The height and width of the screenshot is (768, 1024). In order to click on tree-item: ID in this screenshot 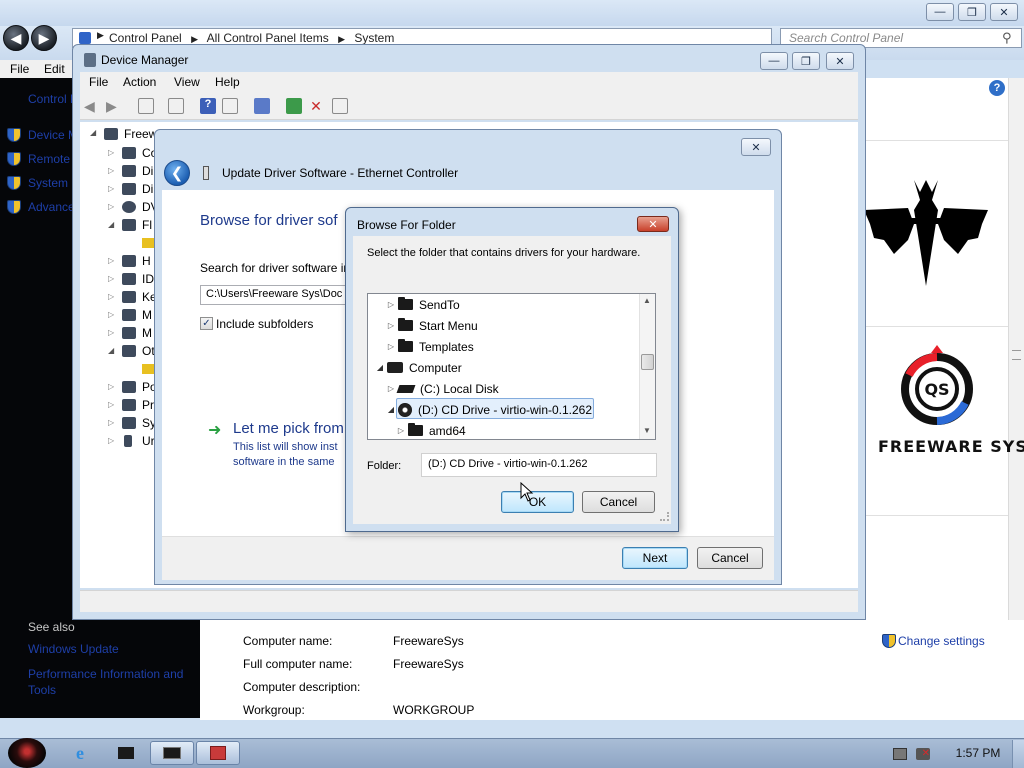, I will do `click(148, 279)`.